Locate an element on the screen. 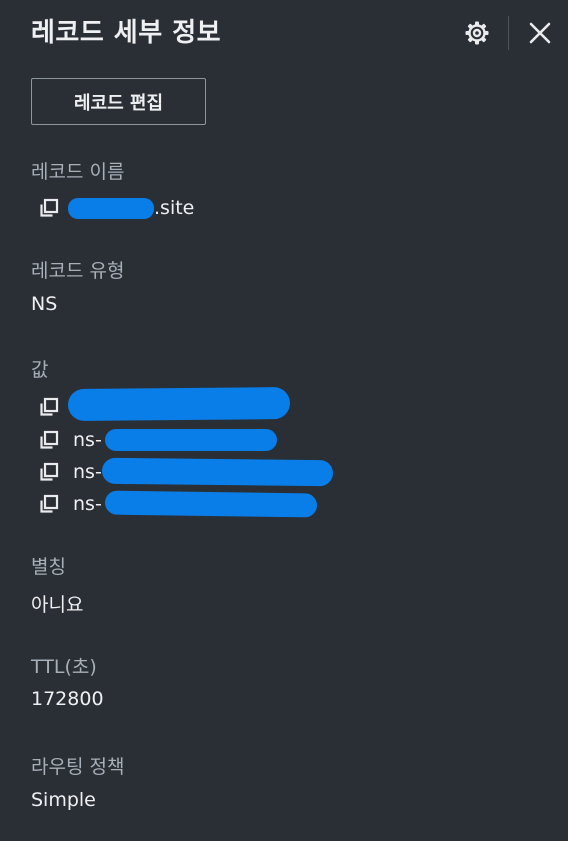  record-type-label: 레코드 유형 is located at coordinates (78, 271).